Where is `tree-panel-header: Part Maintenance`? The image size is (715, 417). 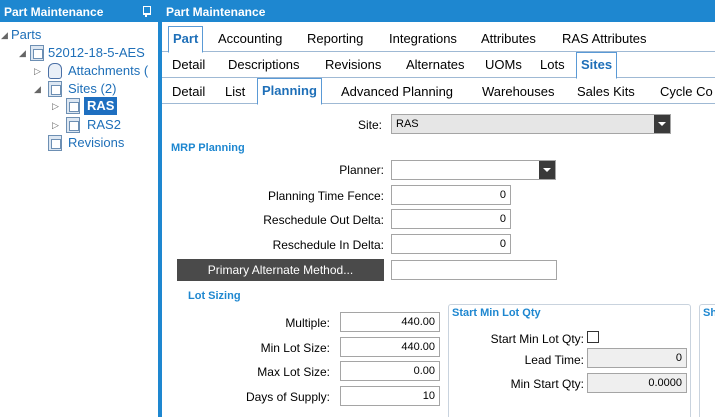
tree-panel-header: Part Maintenance is located at coordinates (79, 11).